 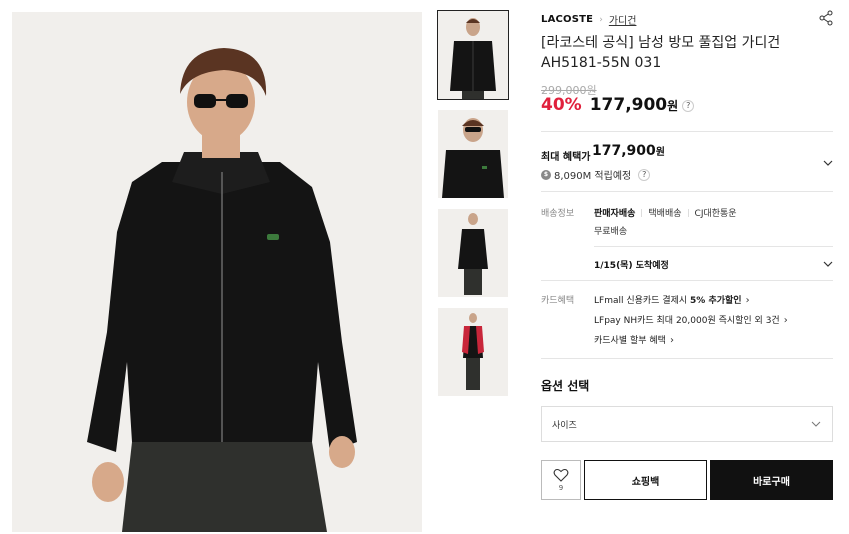 What do you see at coordinates (546, 174) in the screenshot?
I see `points-coin-icon: $` at bounding box center [546, 174].